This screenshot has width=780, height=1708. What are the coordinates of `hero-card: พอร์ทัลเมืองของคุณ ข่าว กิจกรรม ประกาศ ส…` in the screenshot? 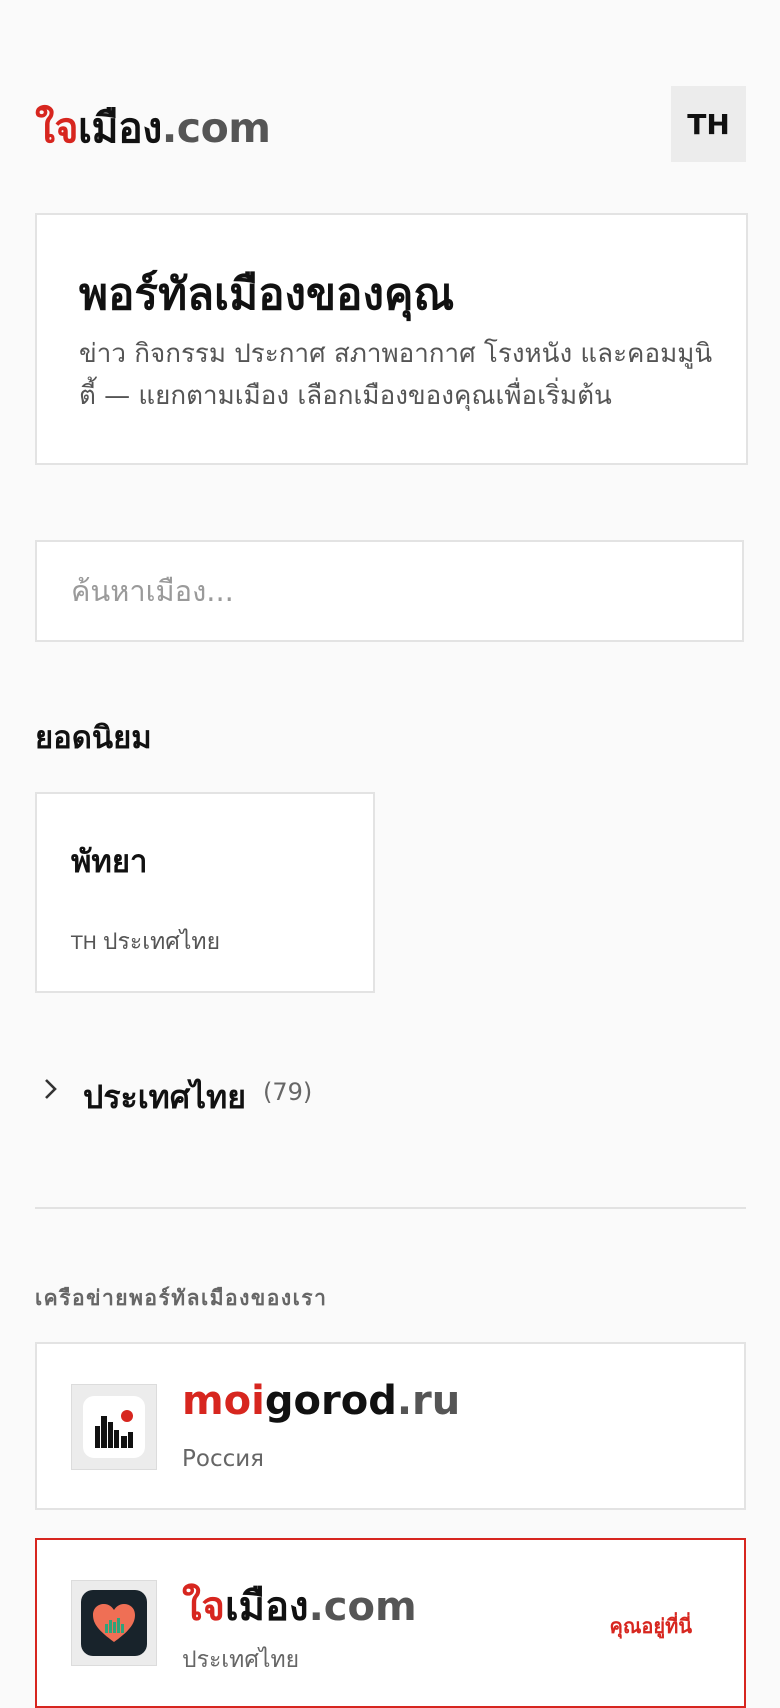 It's located at (391, 339).